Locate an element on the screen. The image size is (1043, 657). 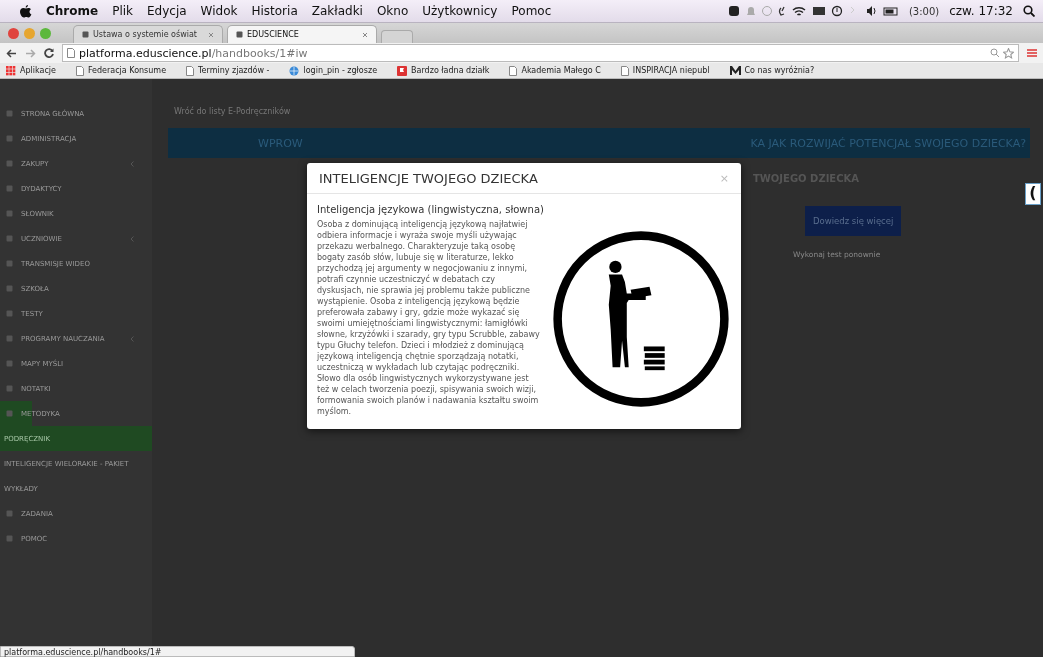
address-field: platforma.eduscience.pl/handbooks/1#iw is located at coordinates (540, 53).